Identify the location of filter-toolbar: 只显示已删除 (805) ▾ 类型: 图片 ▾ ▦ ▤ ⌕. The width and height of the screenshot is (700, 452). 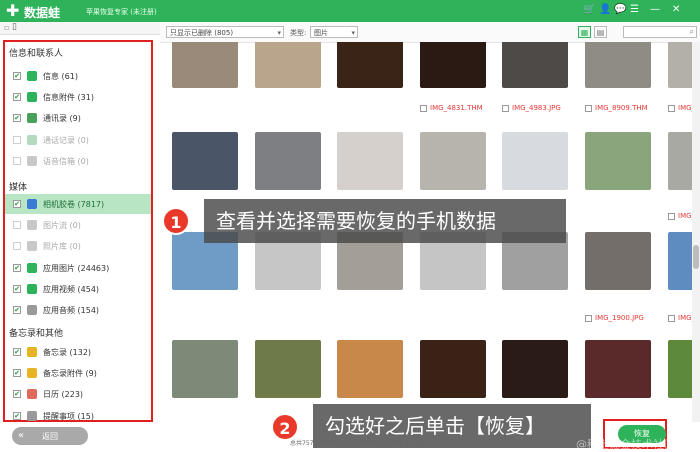
(430, 32).